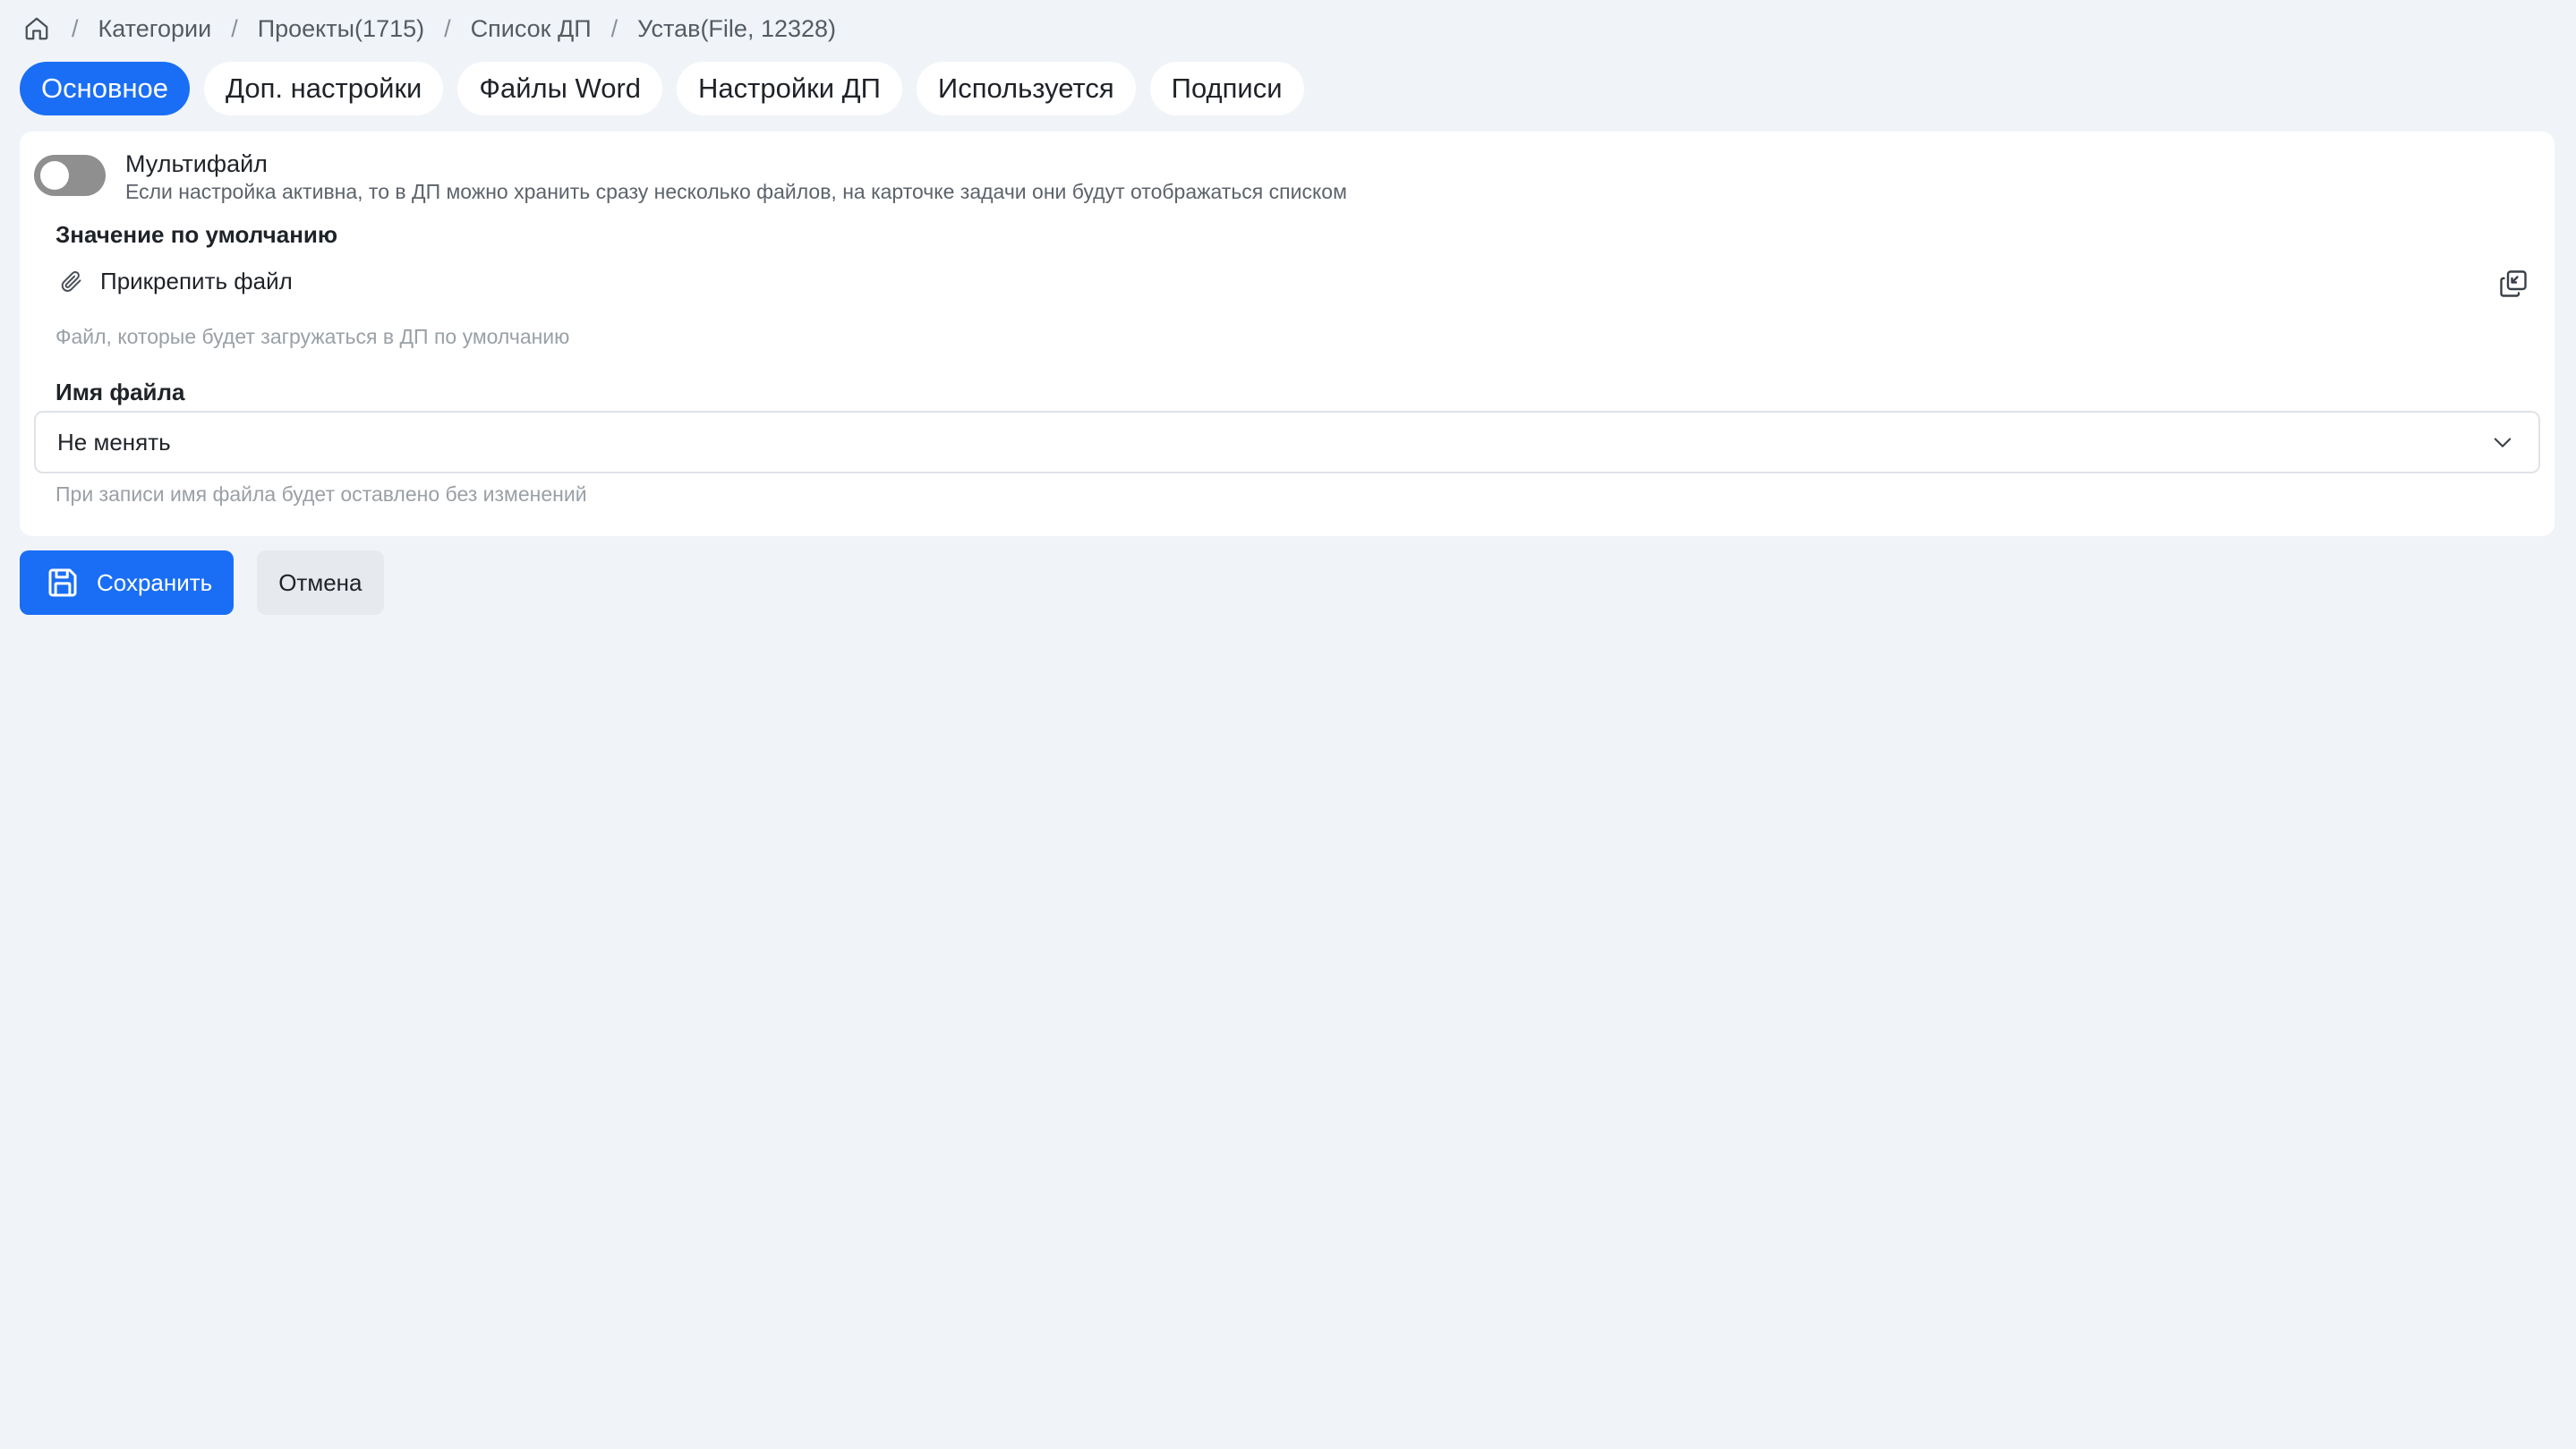  Describe the element at coordinates (531, 29) in the screenshot. I see `breadcrumb-item-dp-list: Список ДП` at that location.